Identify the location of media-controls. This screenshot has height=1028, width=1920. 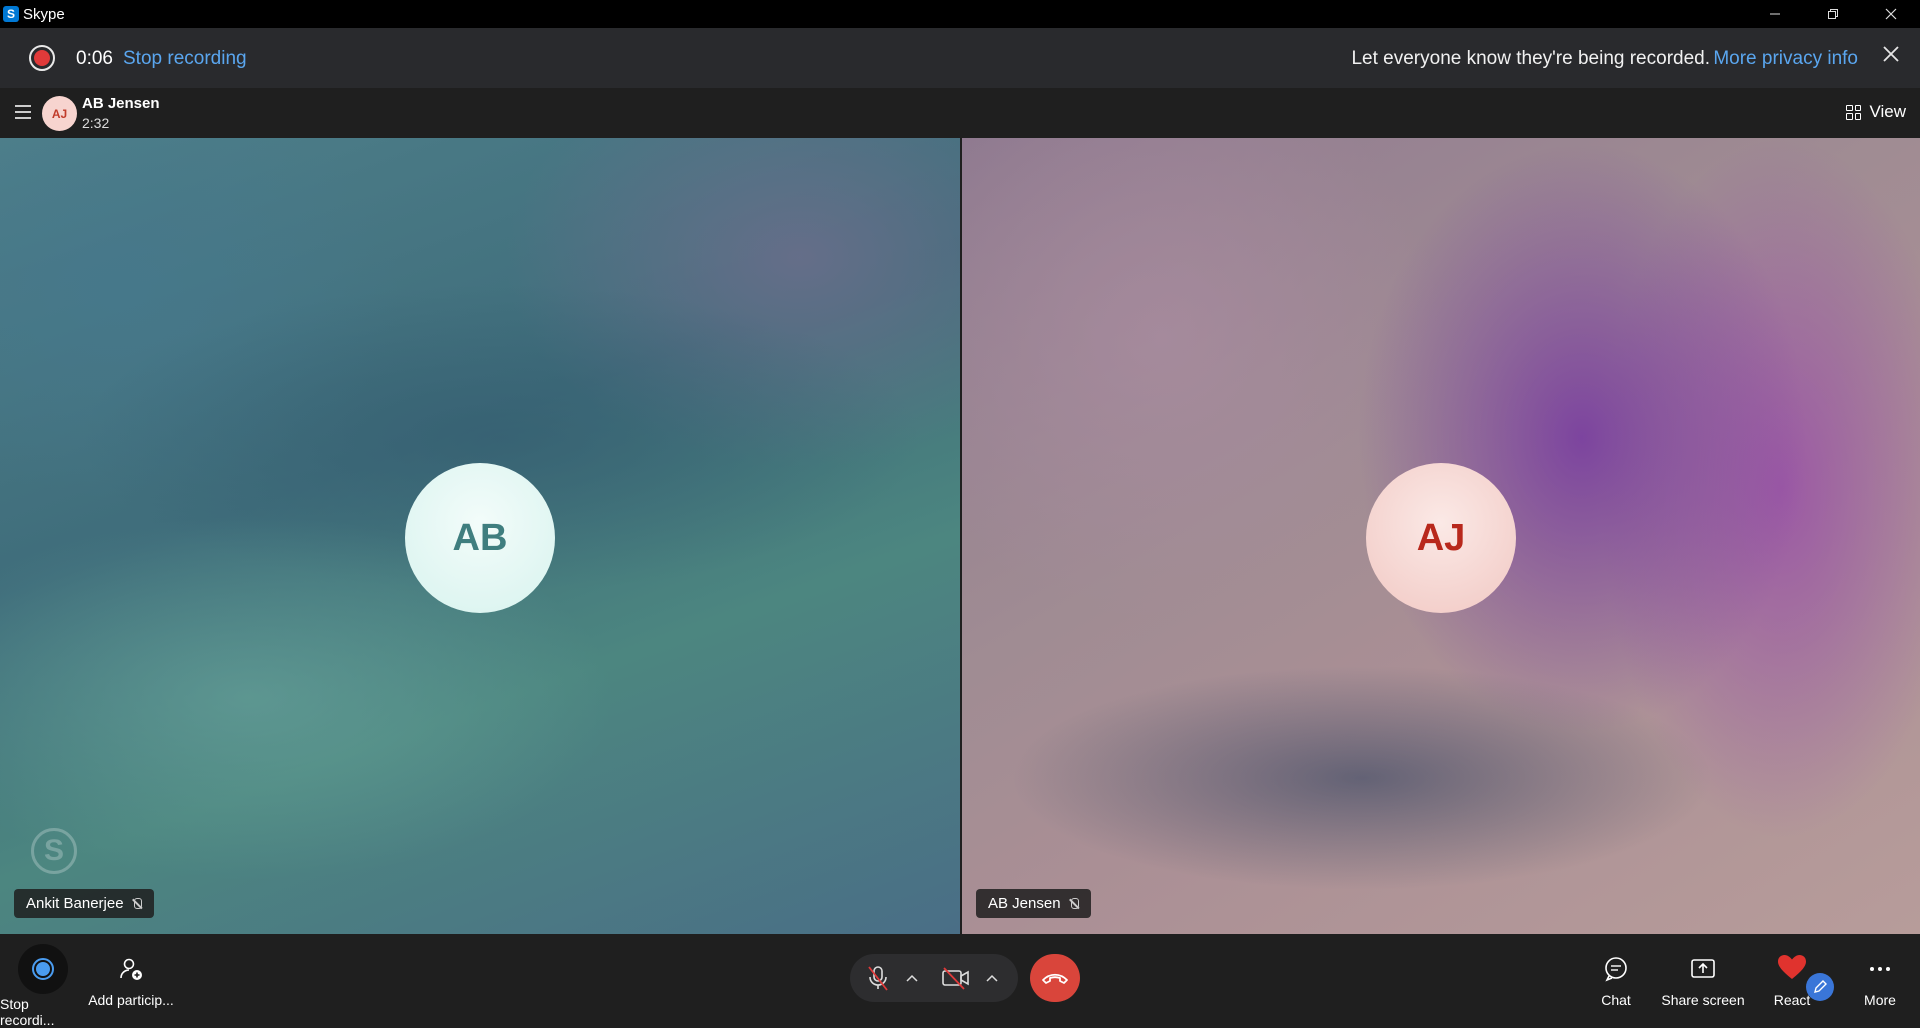
(934, 978).